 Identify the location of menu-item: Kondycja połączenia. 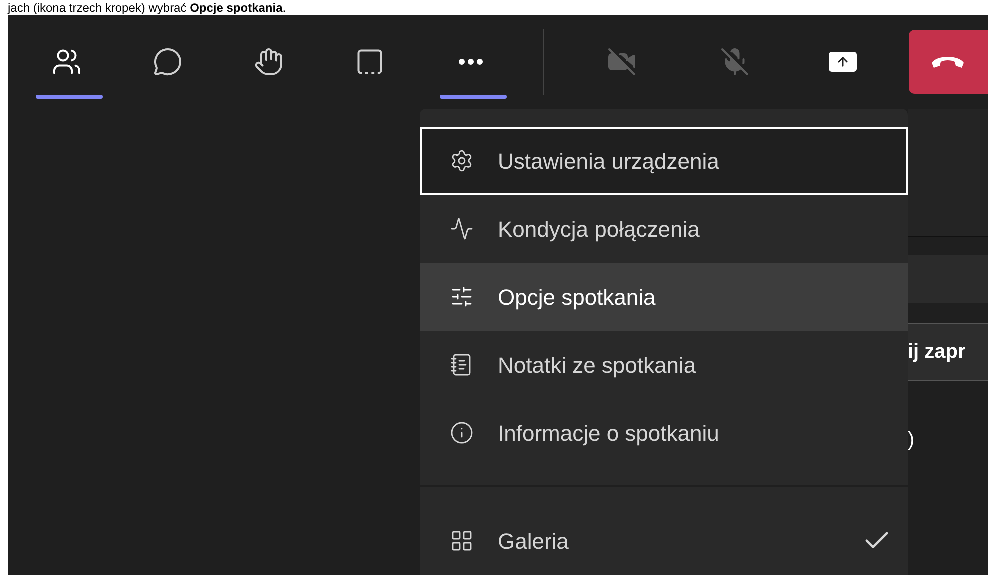
(664, 229).